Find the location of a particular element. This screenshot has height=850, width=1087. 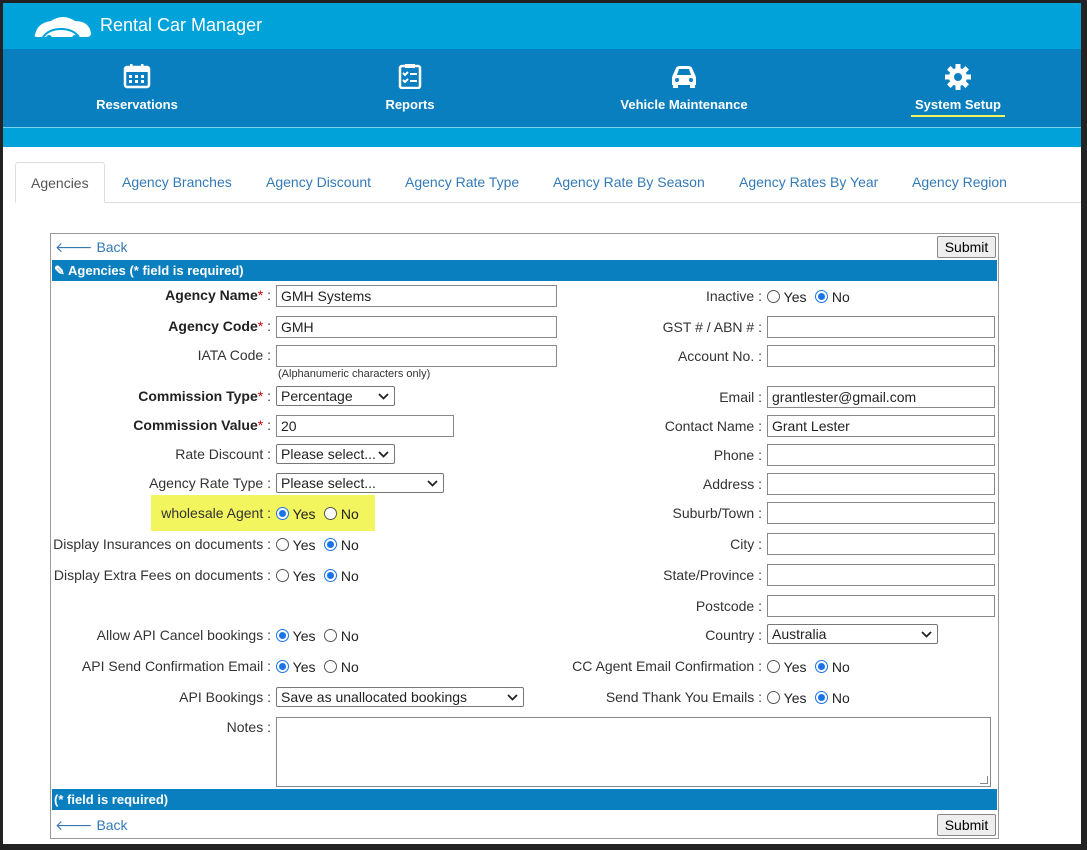

city-label: City : is located at coordinates (746, 544).